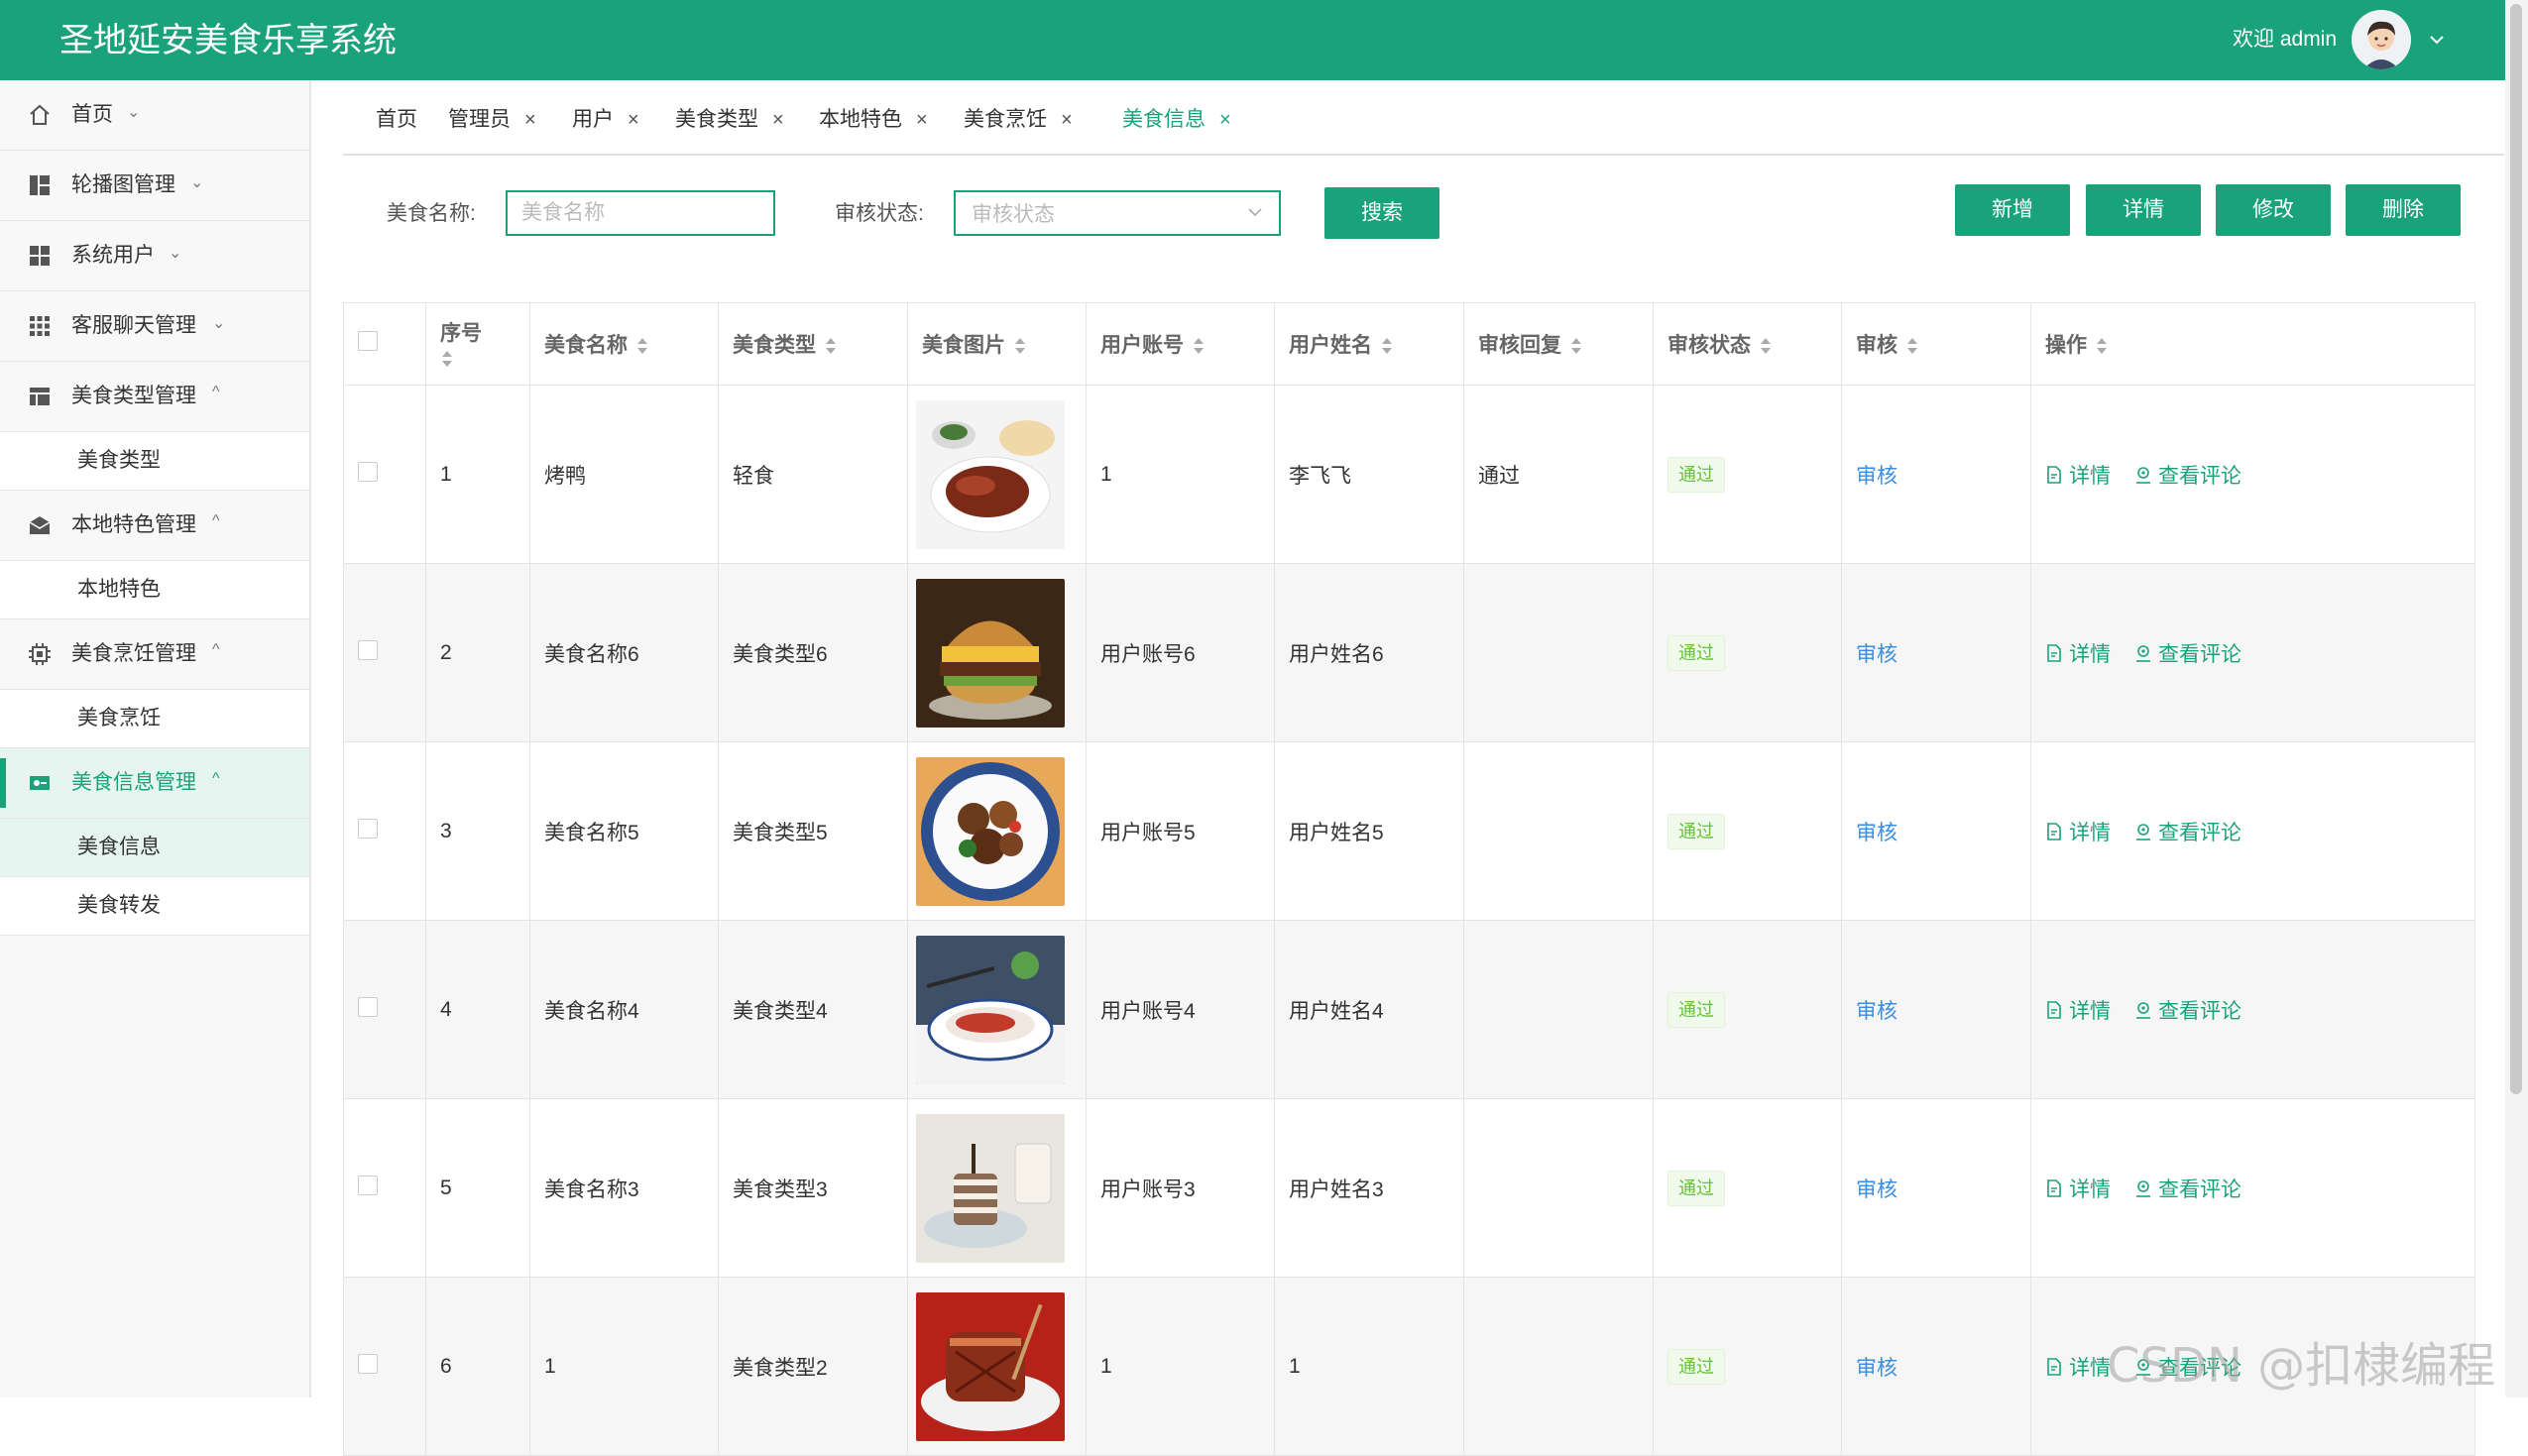  I want to click on avatar, so click(2381, 39).